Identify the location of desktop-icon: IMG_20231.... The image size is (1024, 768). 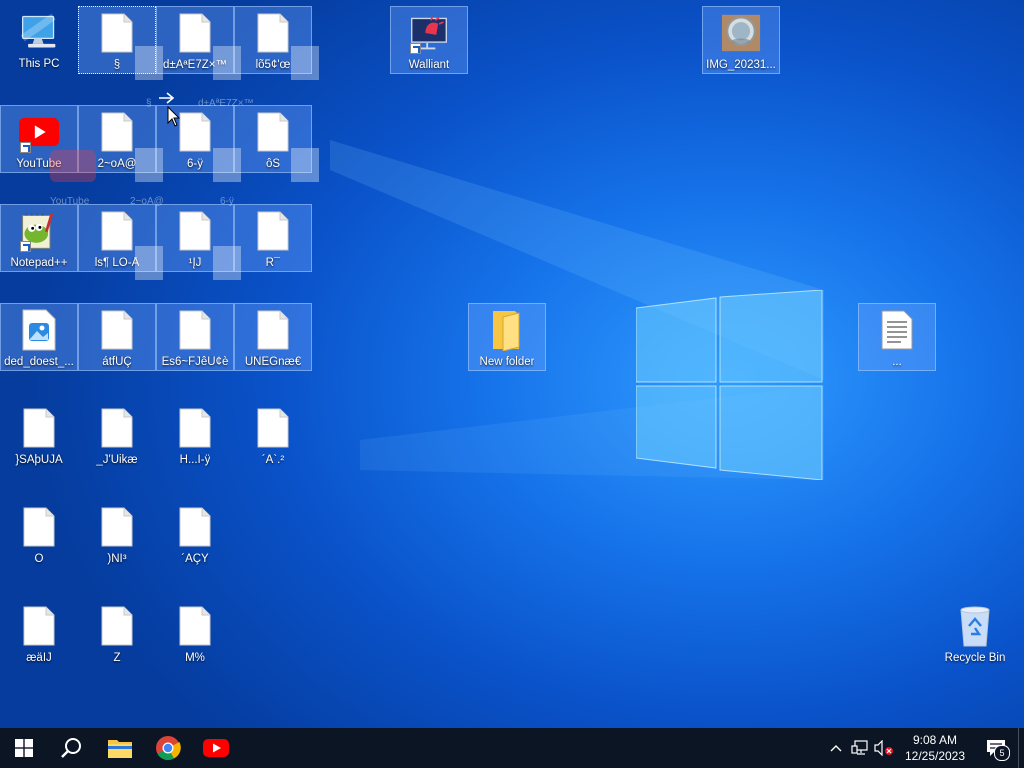
(741, 40).